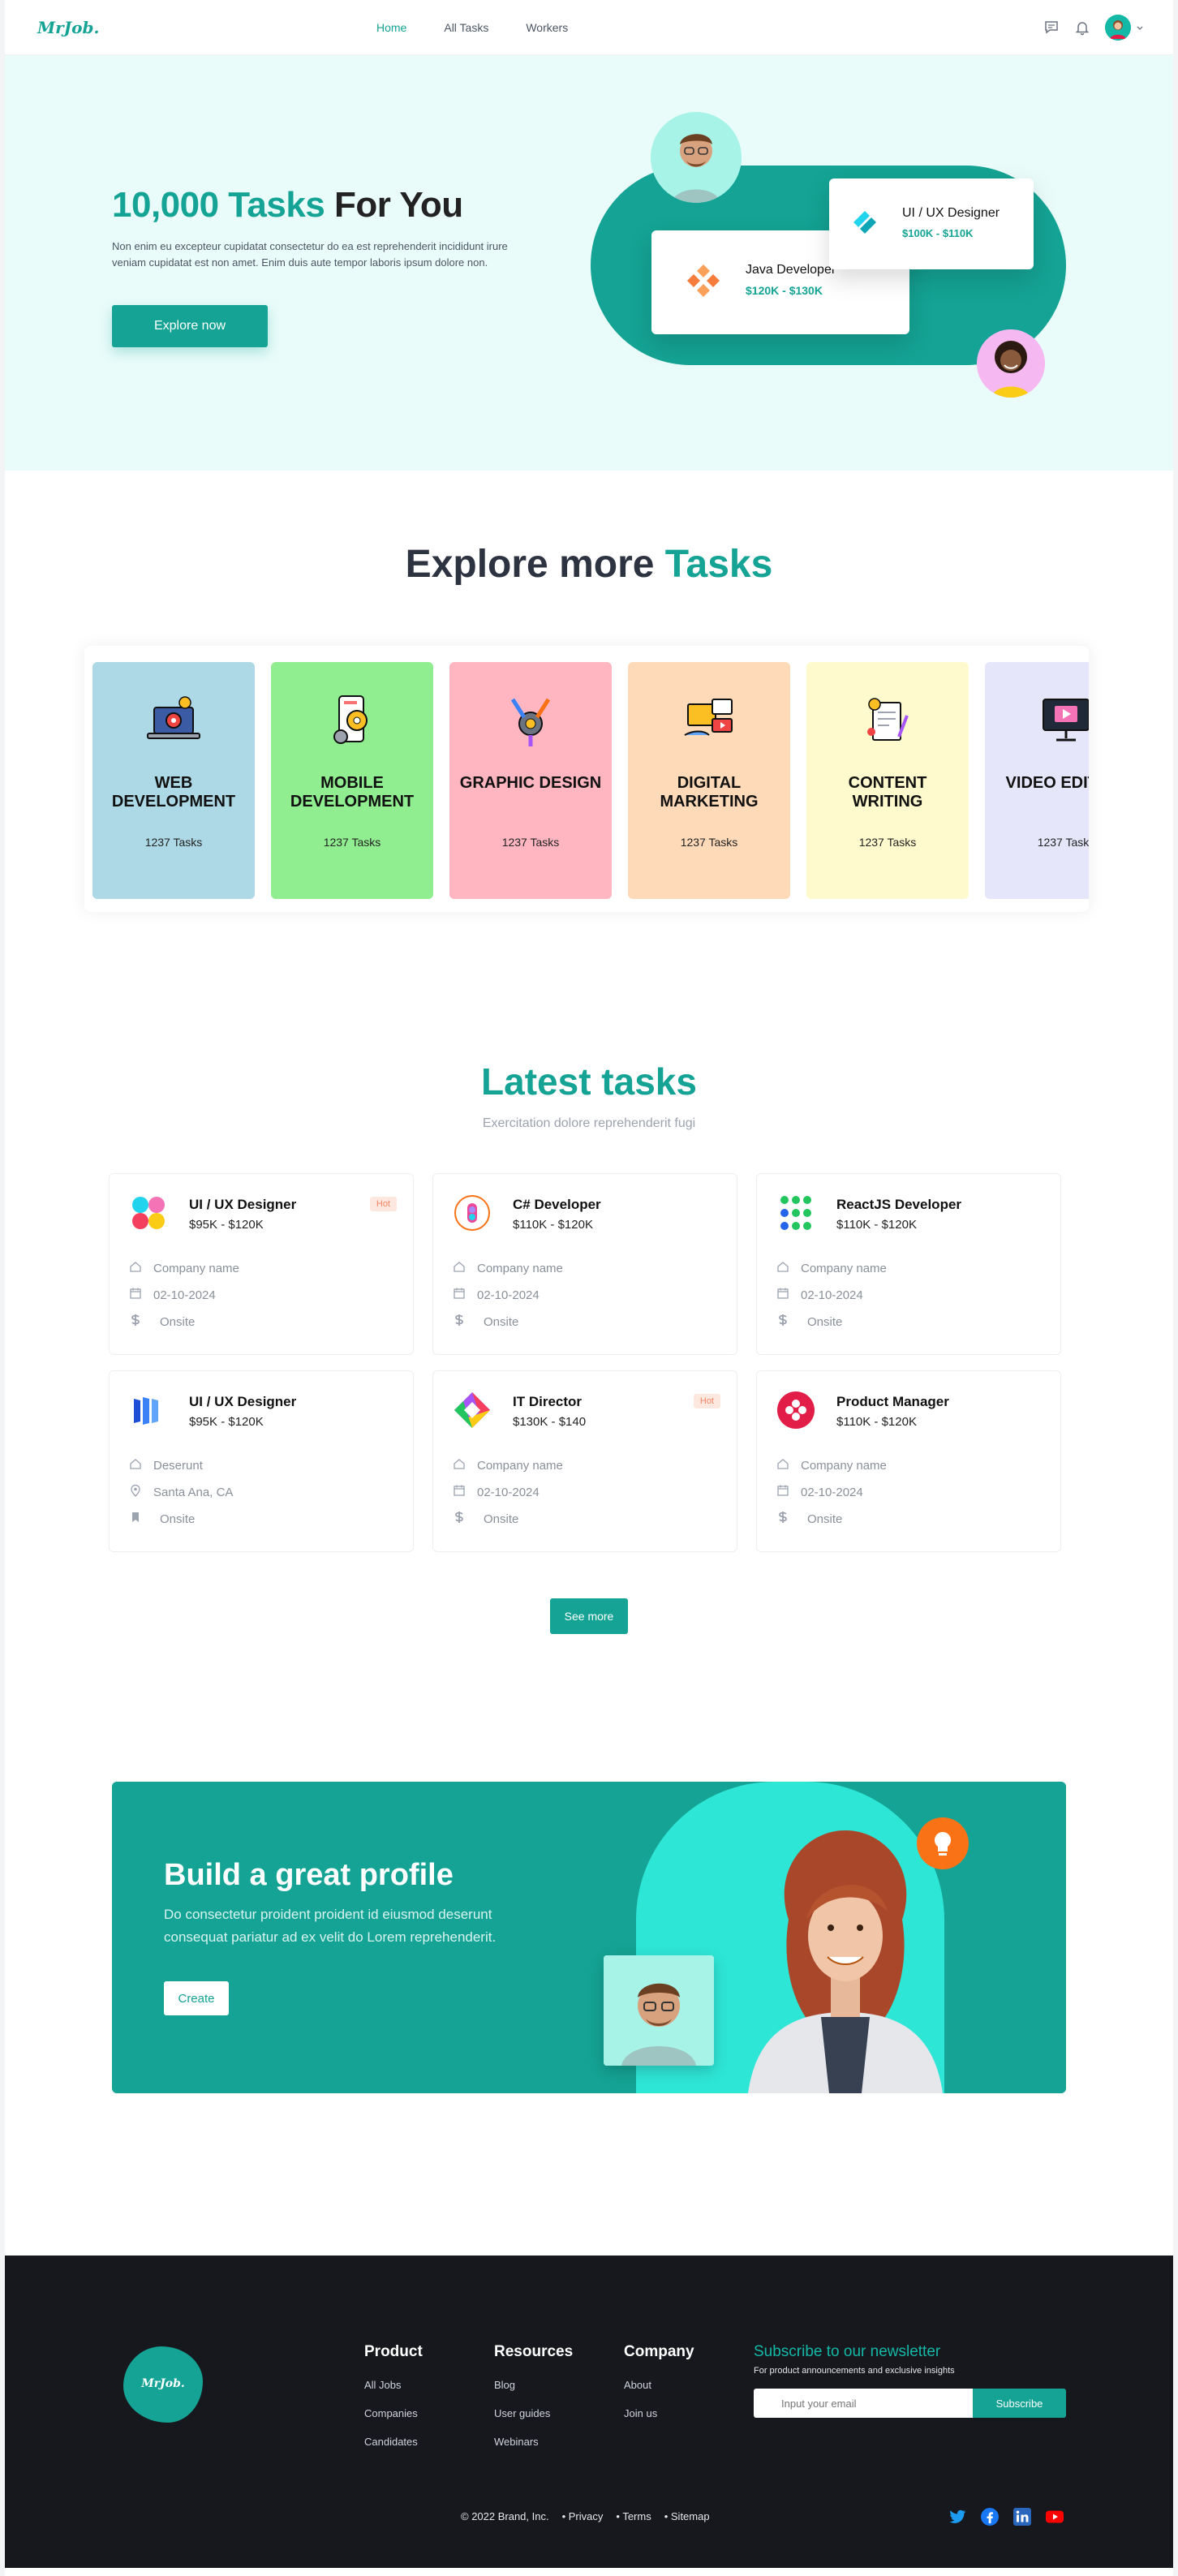  Describe the element at coordinates (533, 2385) in the screenshot. I see `footer-link: Blog` at that location.